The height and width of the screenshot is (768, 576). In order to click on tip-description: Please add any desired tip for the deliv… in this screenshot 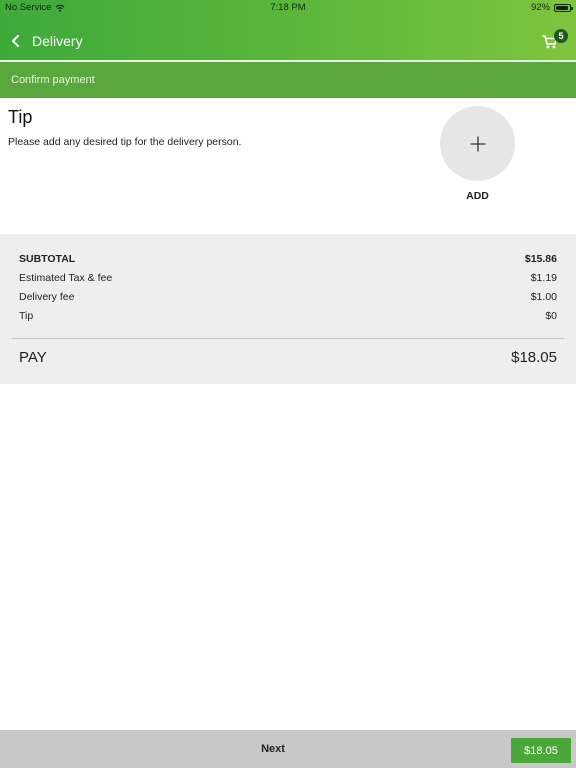, I will do `click(125, 142)`.